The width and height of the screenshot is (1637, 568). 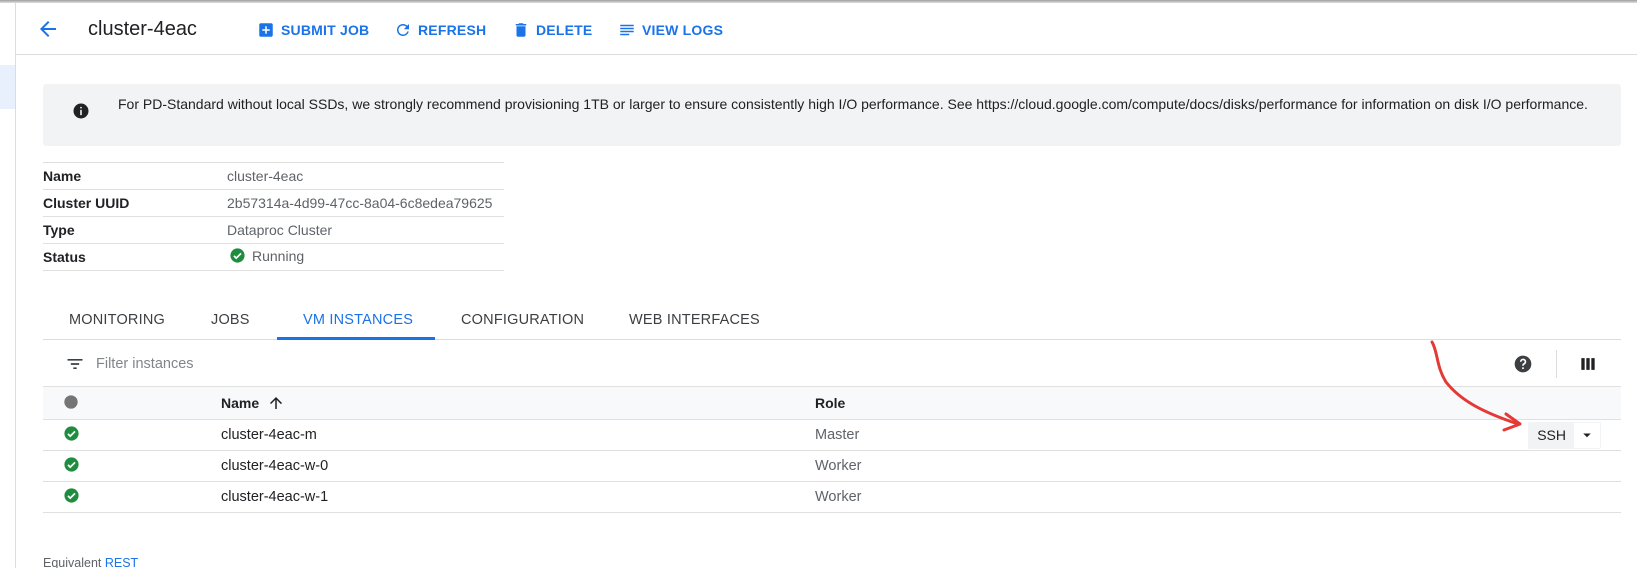 I want to click on view-logs-label: VIEW LOGS, so click(x=683, y=30).